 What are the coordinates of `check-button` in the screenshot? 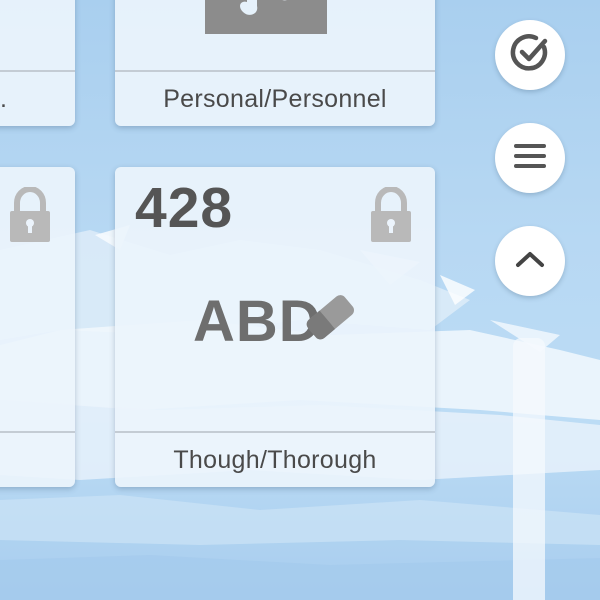 It's located at (530, 55).